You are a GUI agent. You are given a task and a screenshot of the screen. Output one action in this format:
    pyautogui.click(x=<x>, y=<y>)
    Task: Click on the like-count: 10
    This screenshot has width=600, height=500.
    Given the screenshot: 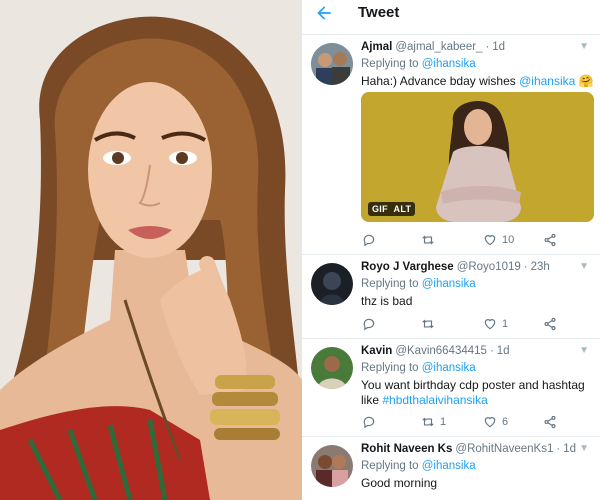 What is the action you would take?
    pyautogui.click(x=508, y=240)
    